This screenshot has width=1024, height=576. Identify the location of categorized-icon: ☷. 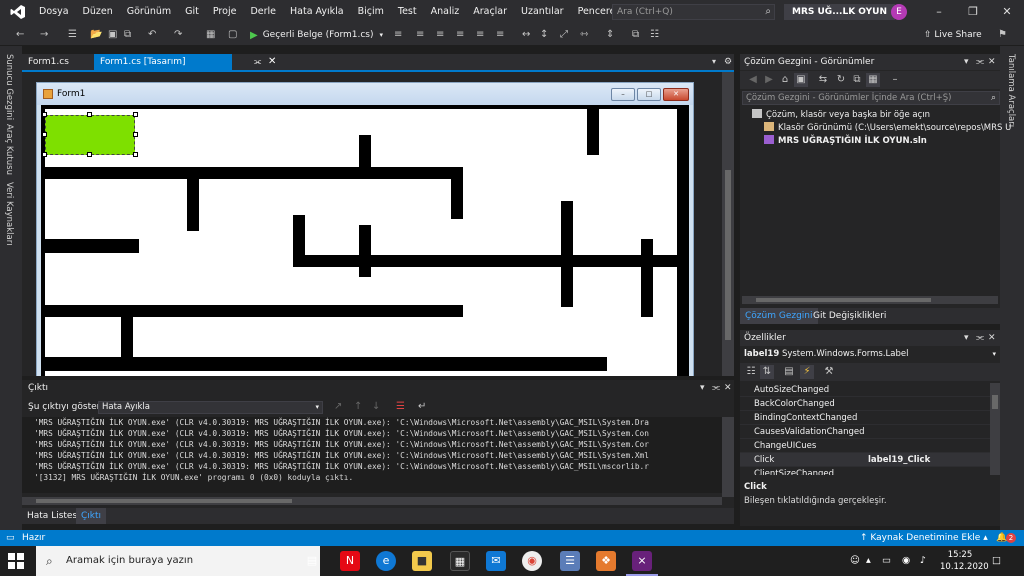
(751, 372).